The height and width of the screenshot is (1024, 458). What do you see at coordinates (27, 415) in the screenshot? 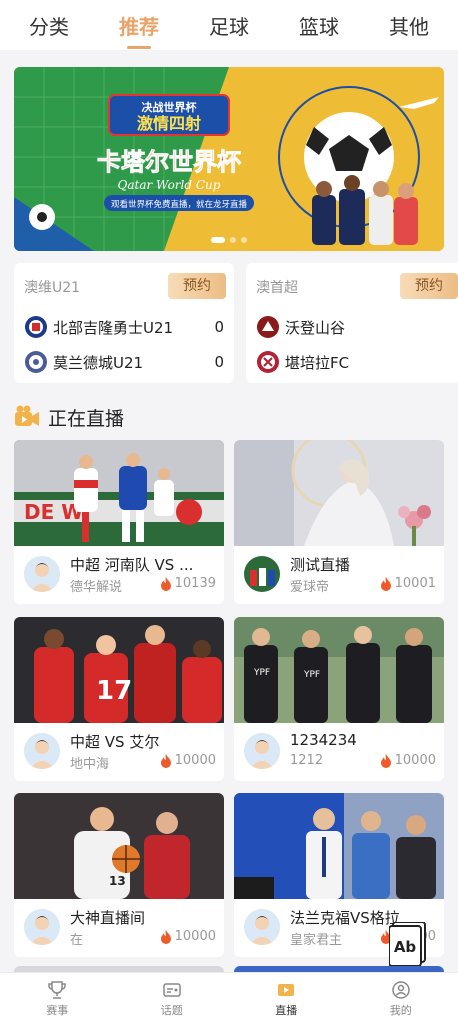
I see `live-camera-icon` at bounding box center [27, 415].